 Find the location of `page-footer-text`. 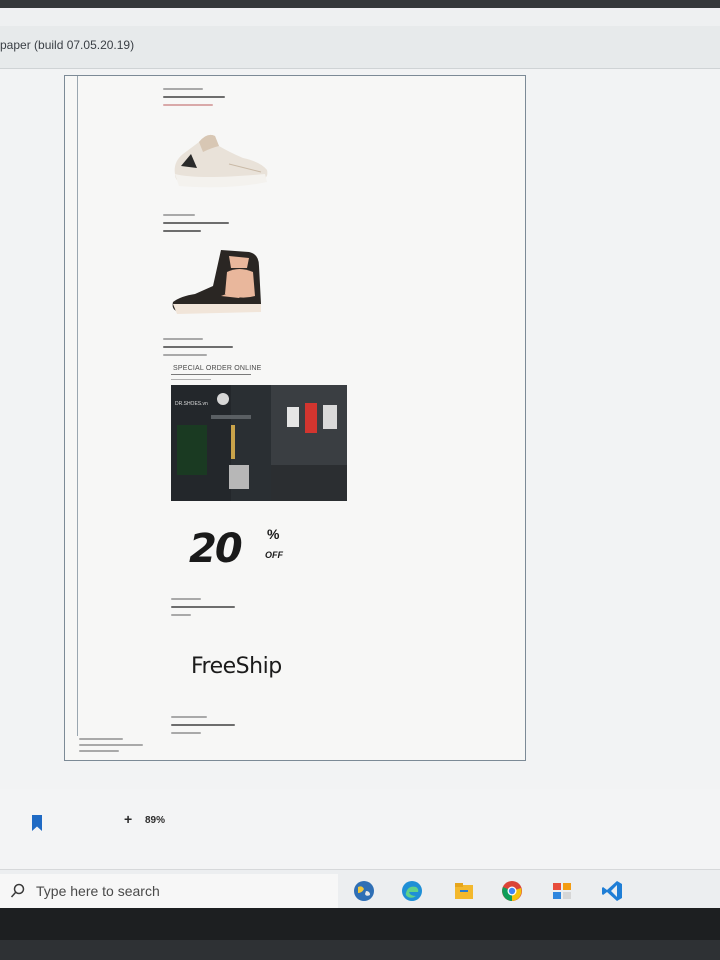

page-footer-text is located at coordinates (114, 747).